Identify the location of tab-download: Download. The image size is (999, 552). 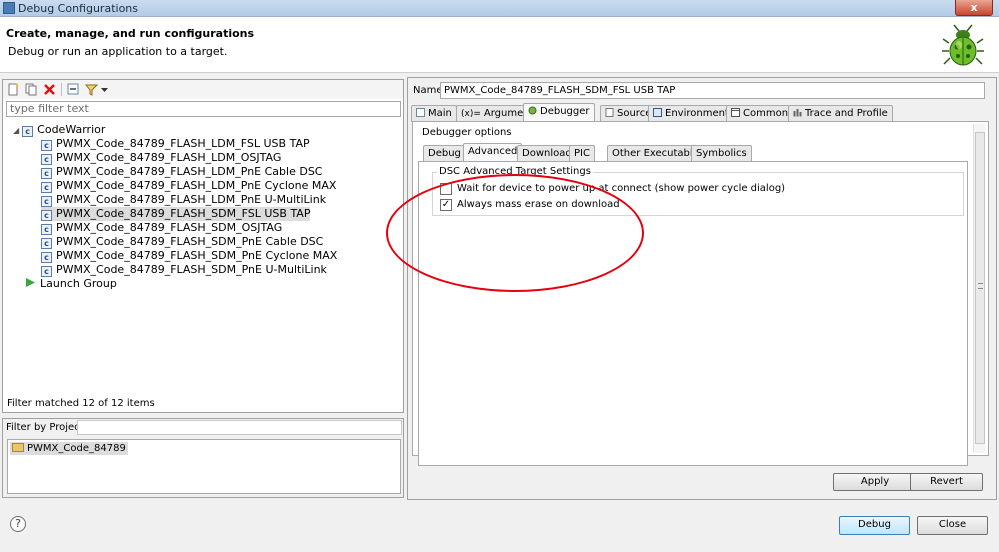
(547, 153).